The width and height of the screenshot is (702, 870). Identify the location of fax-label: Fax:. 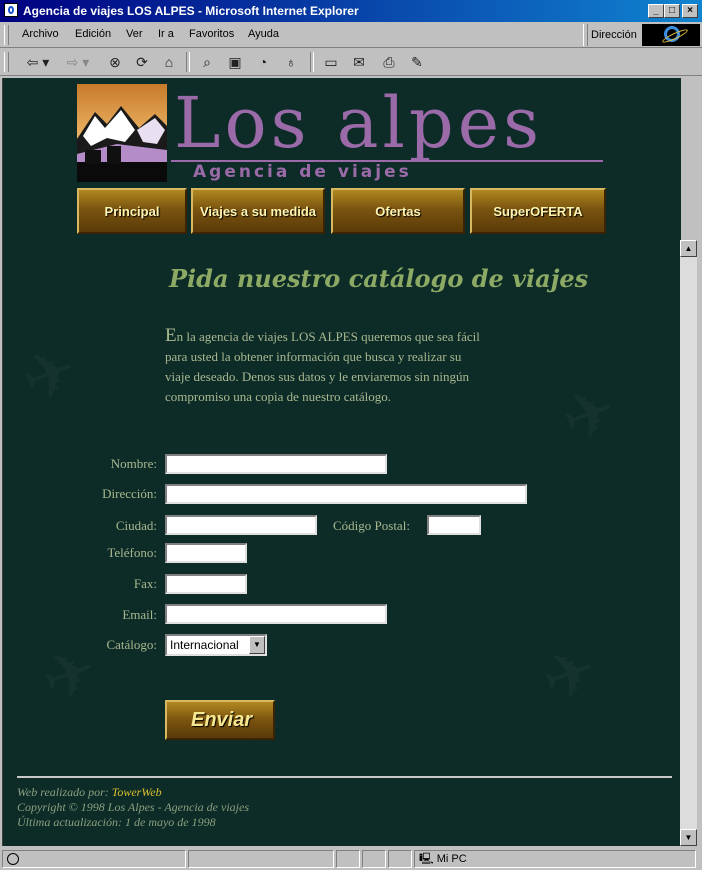
(145, 583).